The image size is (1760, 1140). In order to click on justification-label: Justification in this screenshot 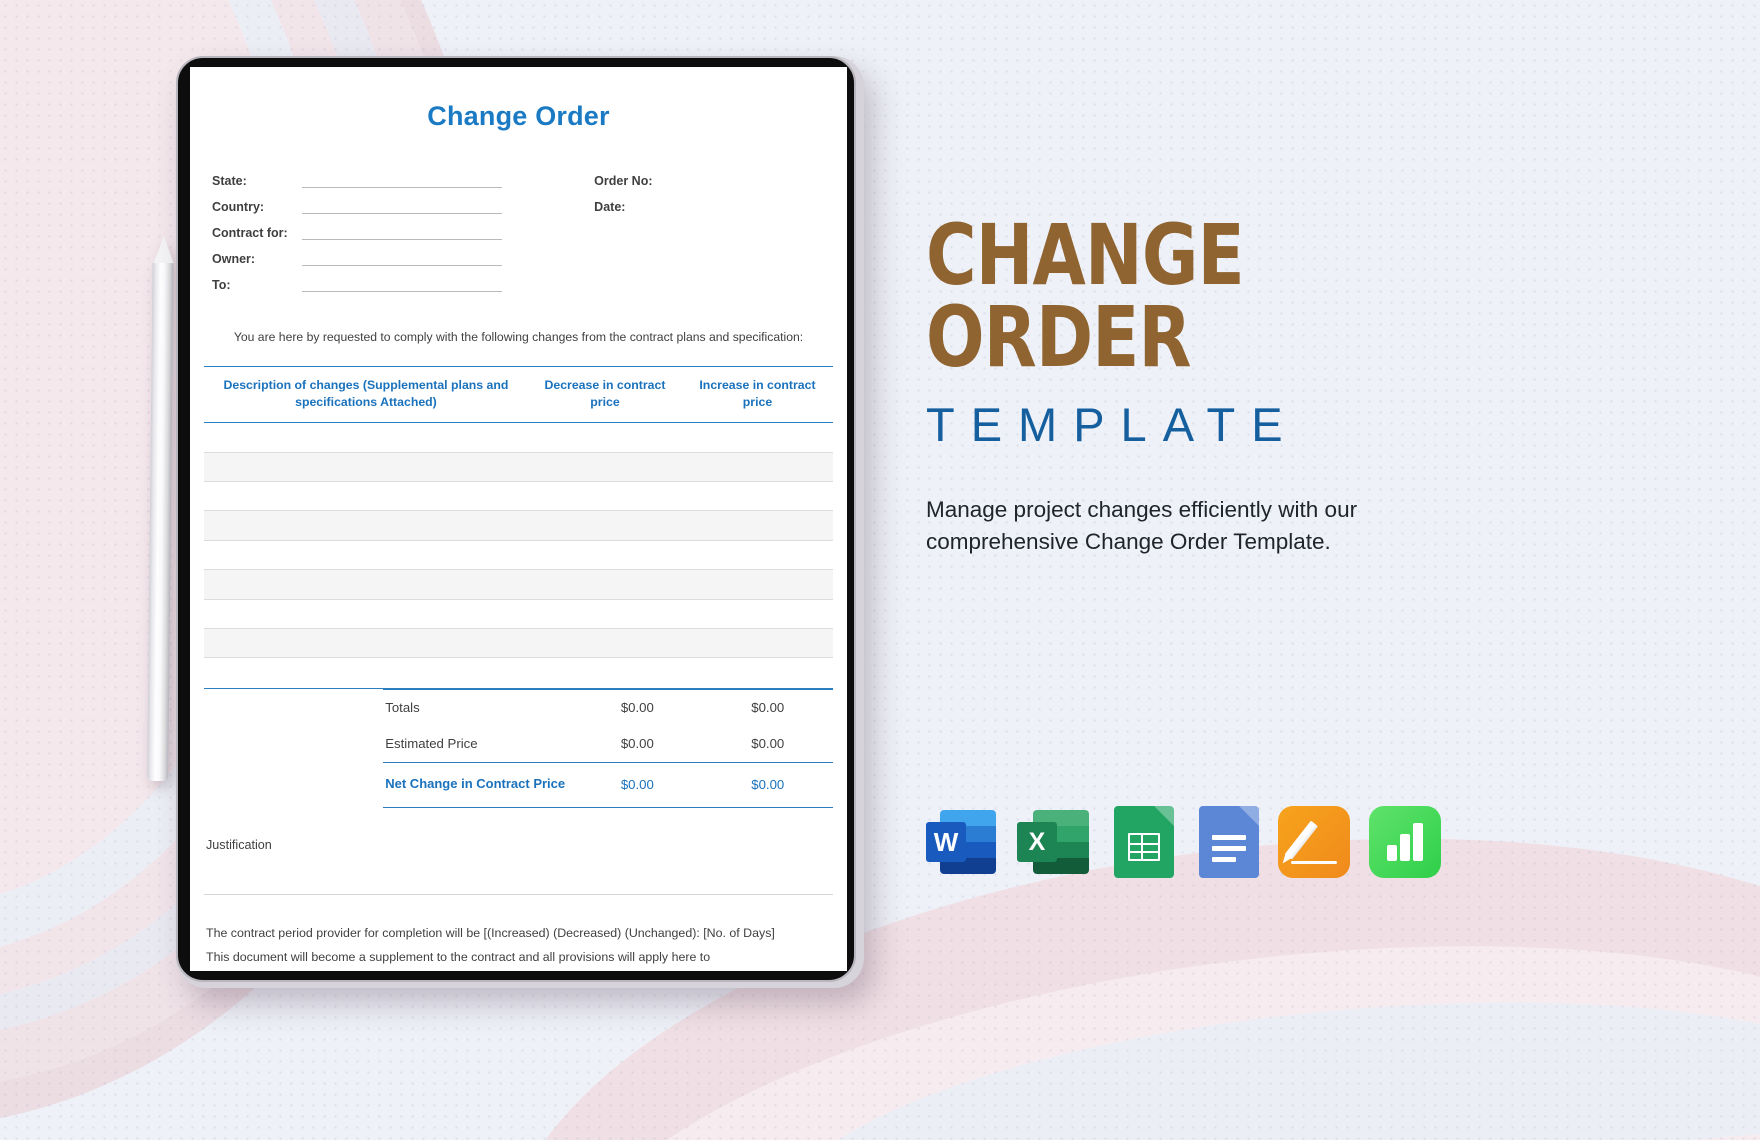, I will do `click(239, 844)`.